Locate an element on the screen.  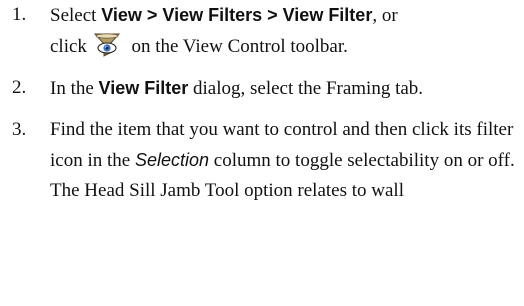
step-text: Select is located at coordinates (76, 15).